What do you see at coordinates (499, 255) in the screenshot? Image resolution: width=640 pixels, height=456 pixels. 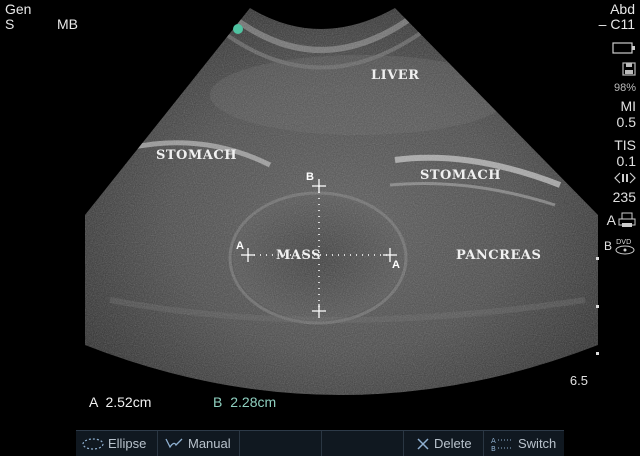 I see `pancreas-label: PANCREAS` at bounding box center [499, 255].